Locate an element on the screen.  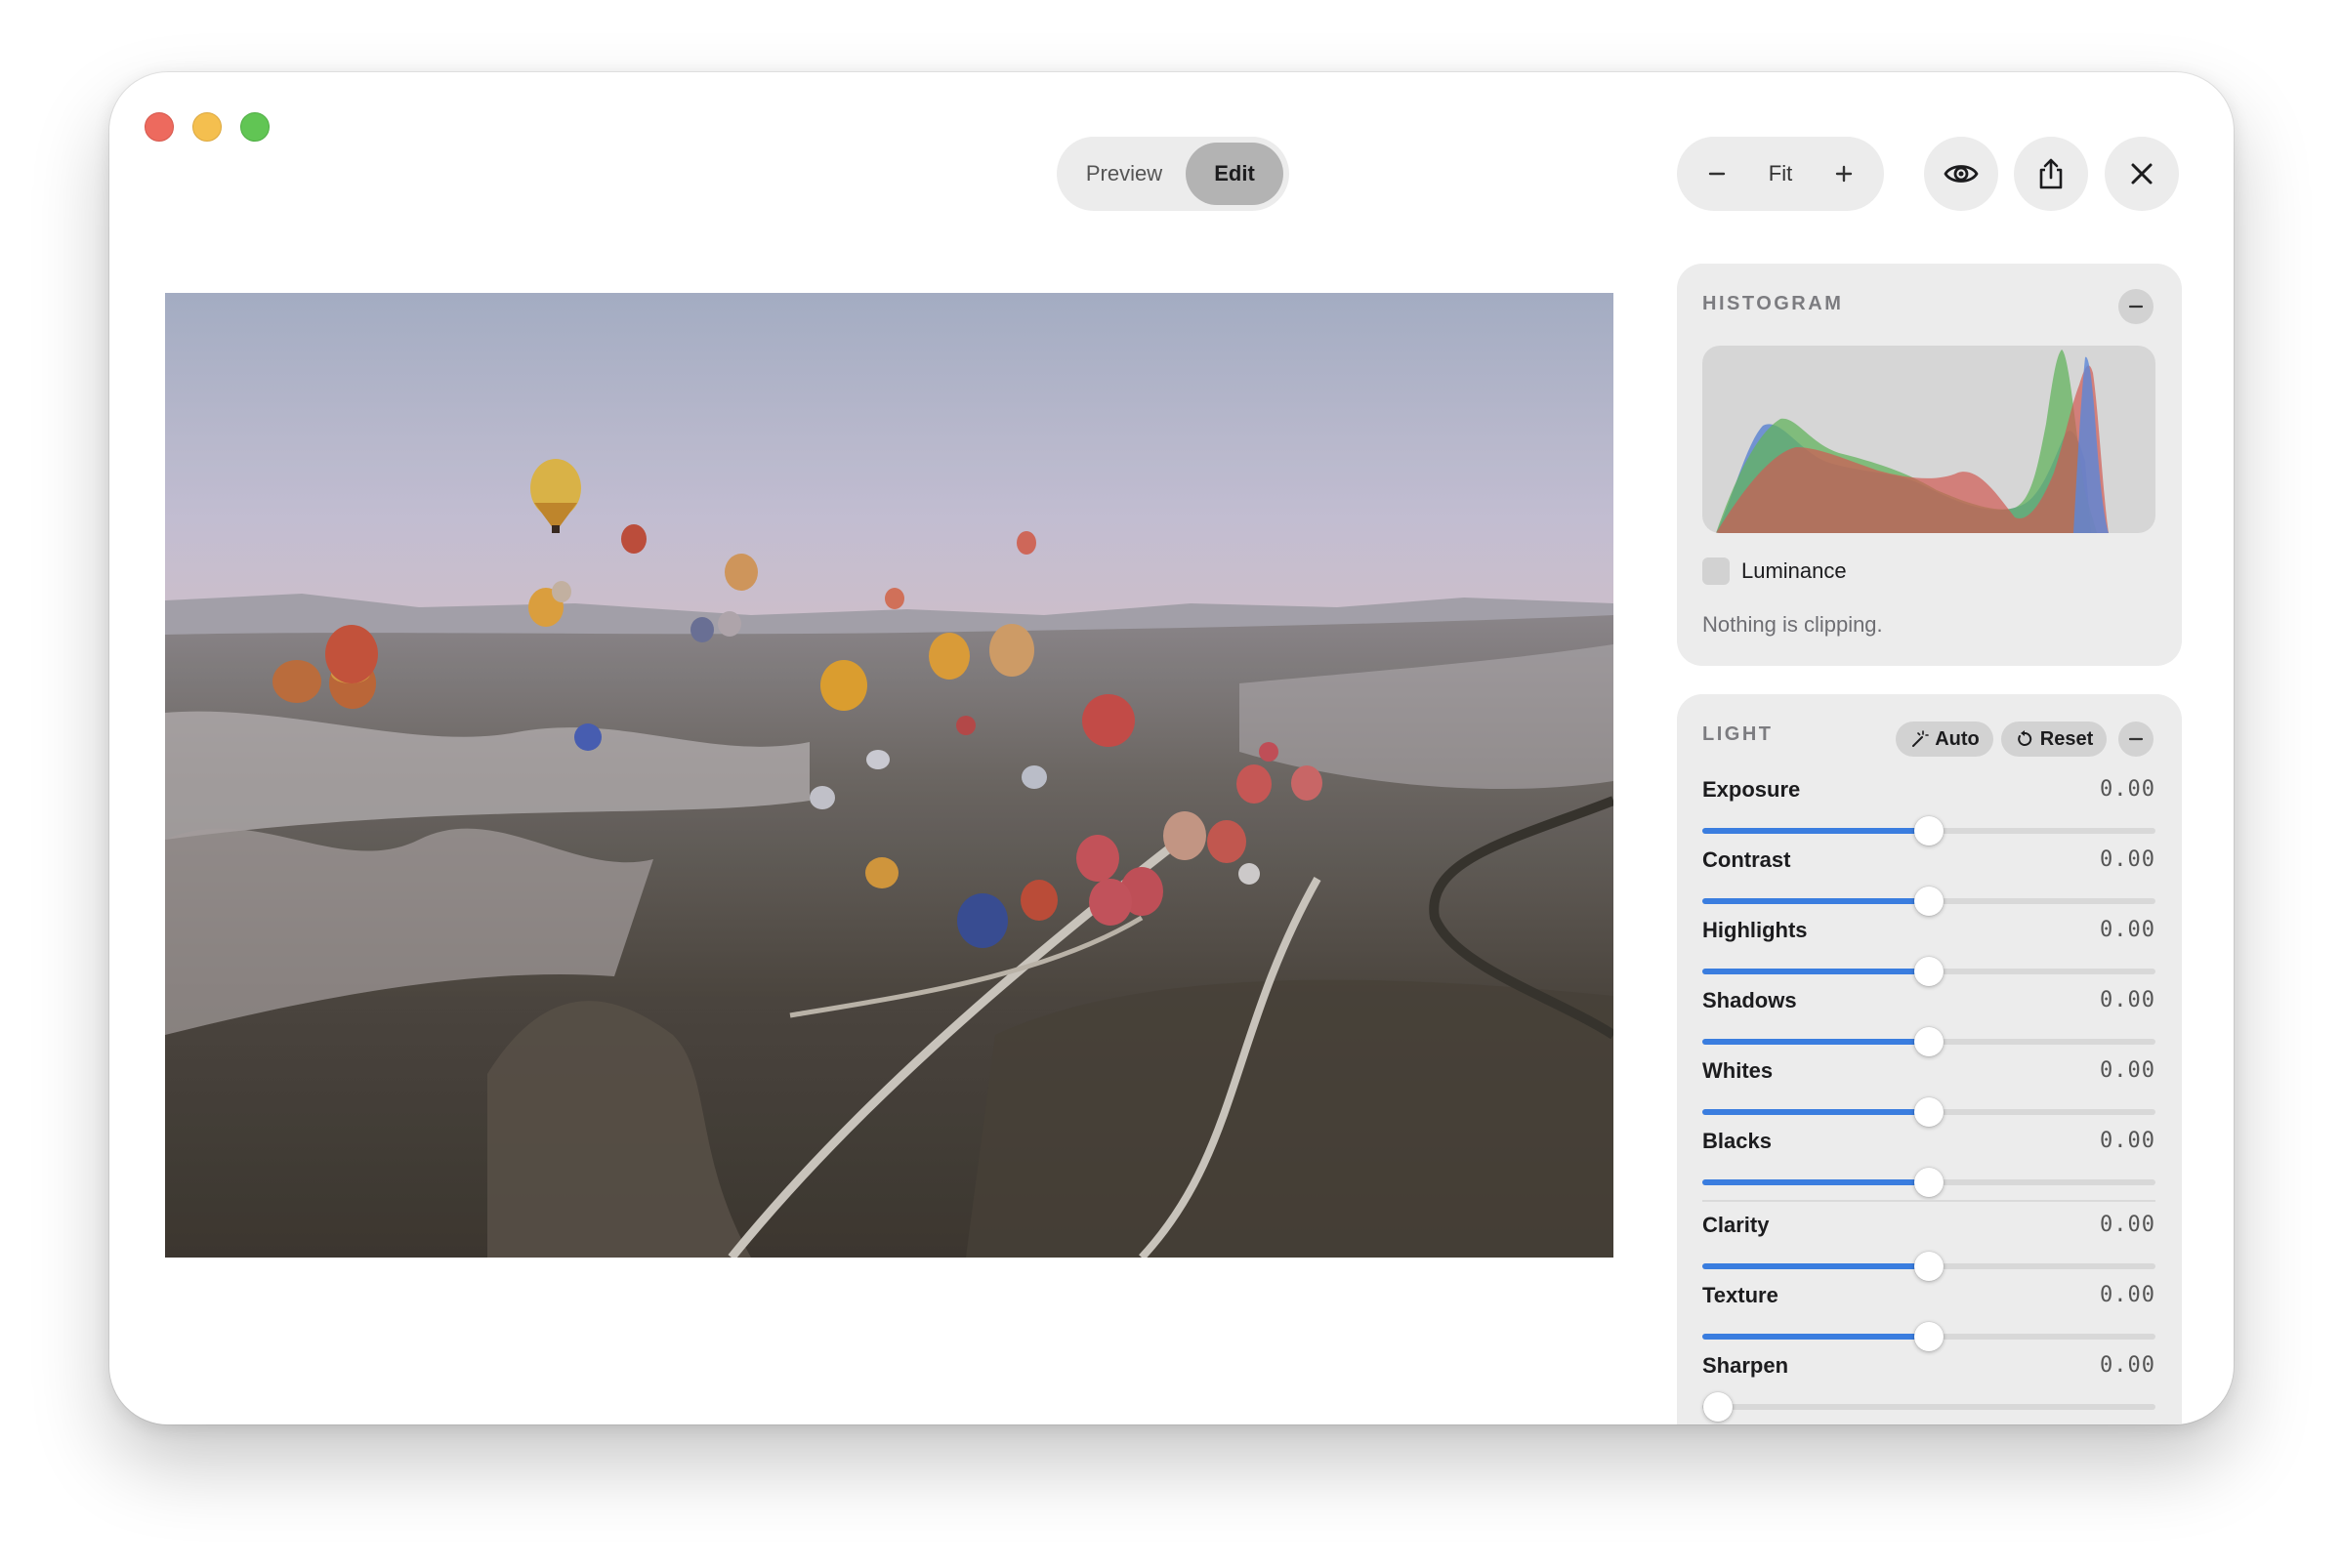
close-editor-button is located at coordinates (2142, 174).